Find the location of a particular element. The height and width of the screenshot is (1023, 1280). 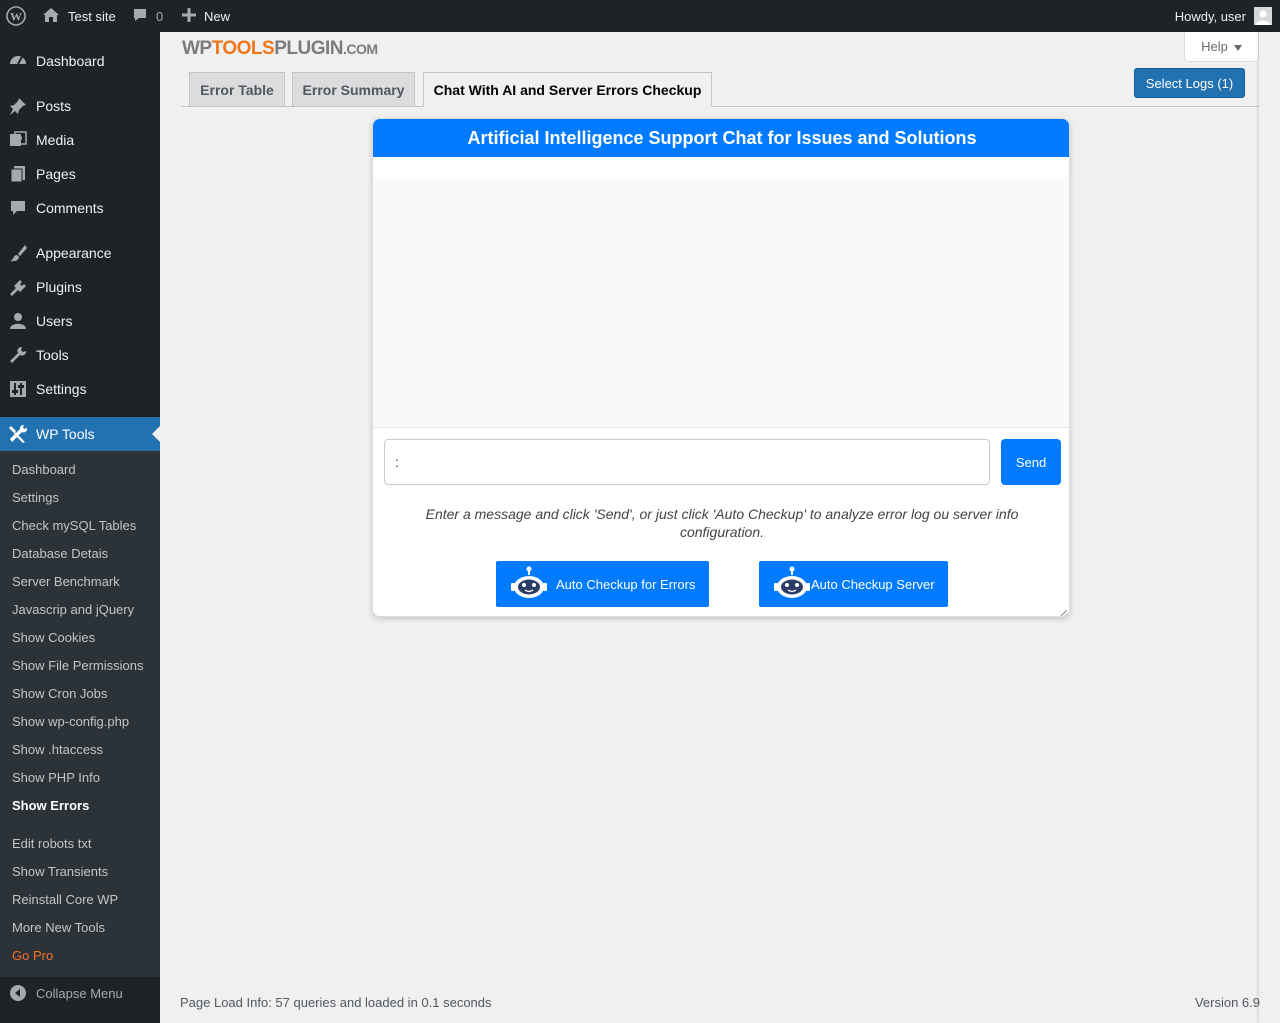

page-edge-shadow is located at coordinates (1269, 527).